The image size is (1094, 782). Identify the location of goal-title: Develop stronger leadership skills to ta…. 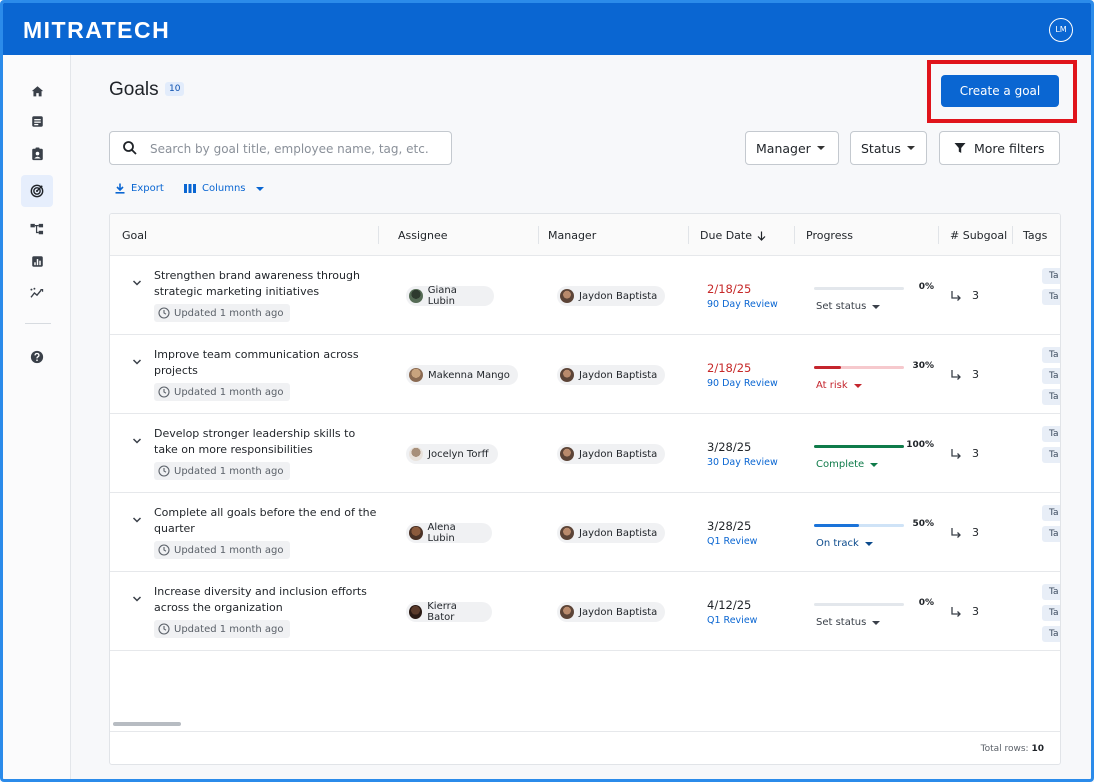
(268, 442).